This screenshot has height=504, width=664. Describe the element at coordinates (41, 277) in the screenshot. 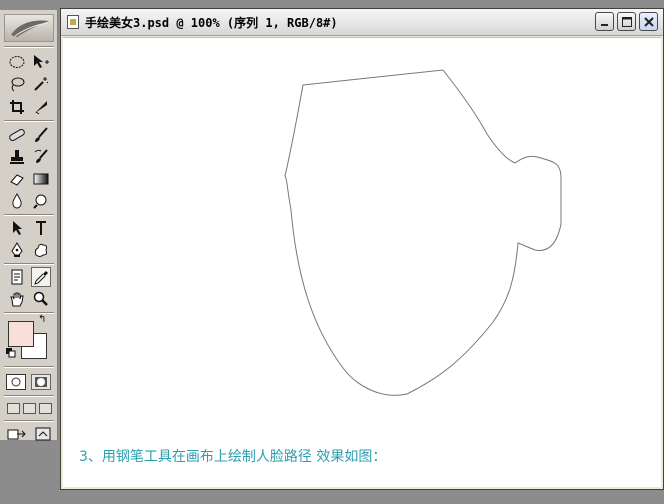

I see `eyedropper-icon` at that location.